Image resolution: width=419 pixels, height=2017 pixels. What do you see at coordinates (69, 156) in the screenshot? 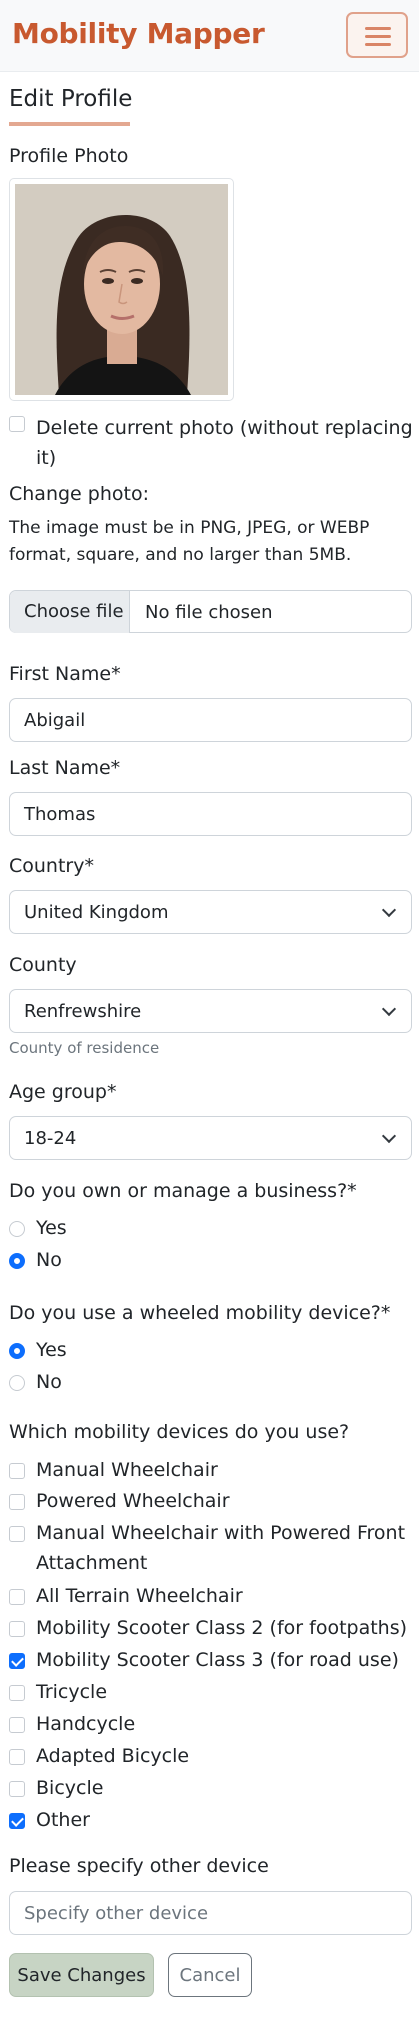
I see `profile-photo-label: Profile Photo` at bounding box center [69, 156].